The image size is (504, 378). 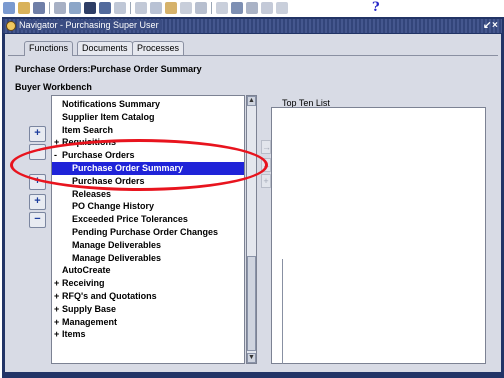 I want to click on tree-item: + Management, so click(x=148, y=322).